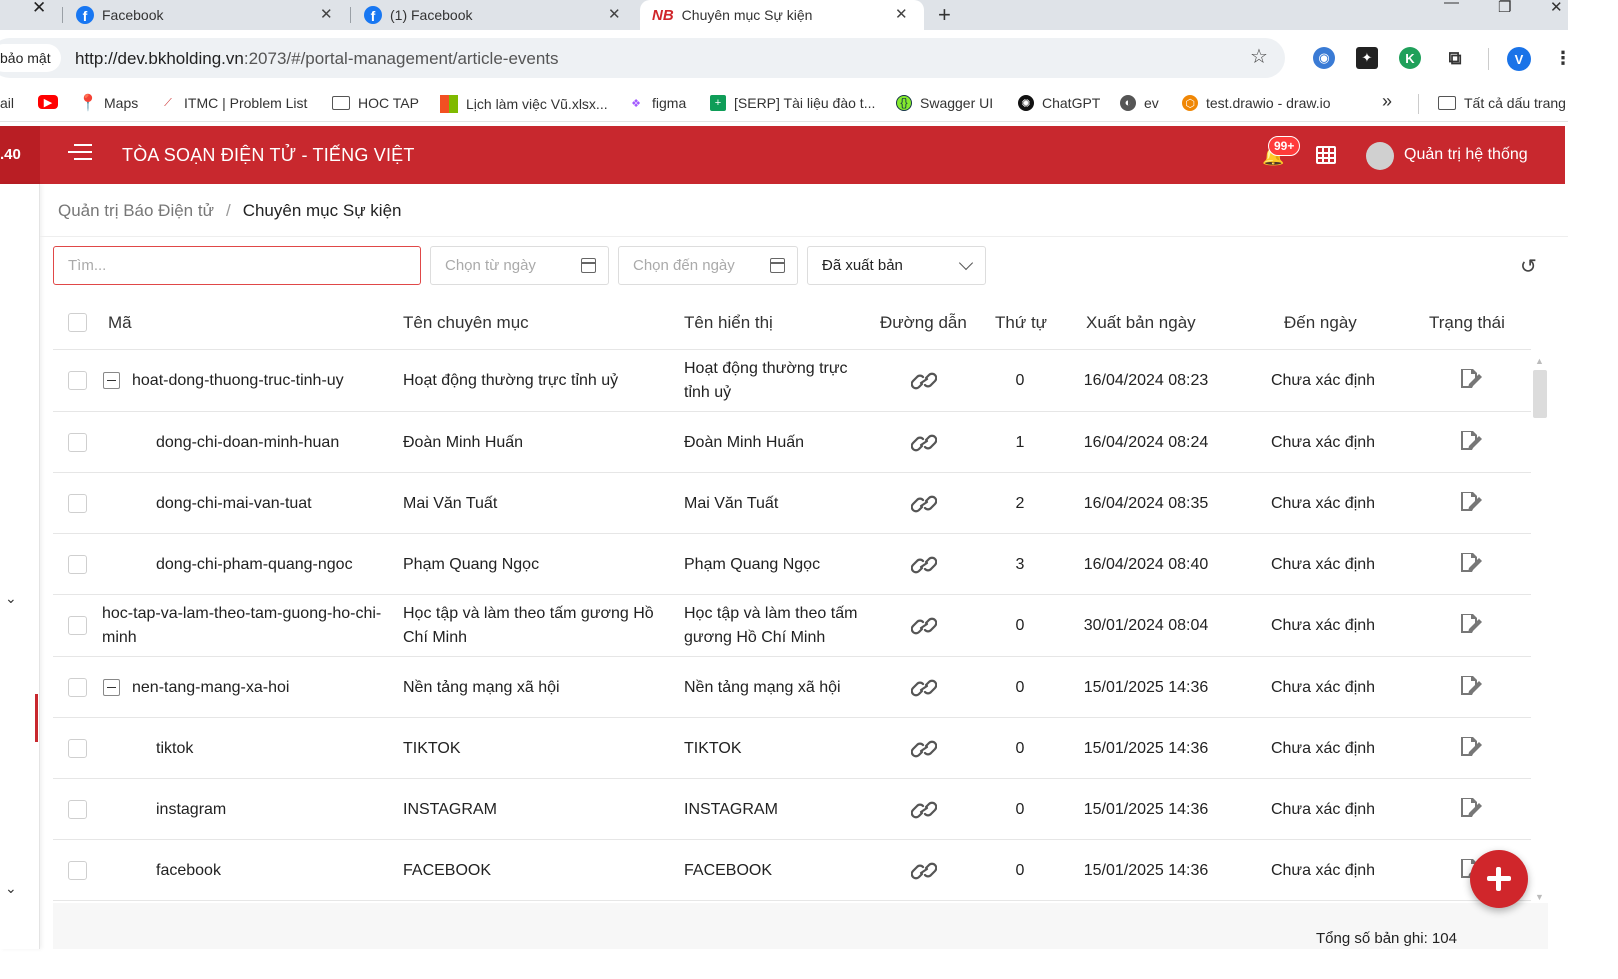 Image resolution: width=1618 pixels, height=979 pixels. What do you see at coordinates (1326, 155) in the screenshot?
I see `apps-grid-icon` at bounding box center [1326, 155].